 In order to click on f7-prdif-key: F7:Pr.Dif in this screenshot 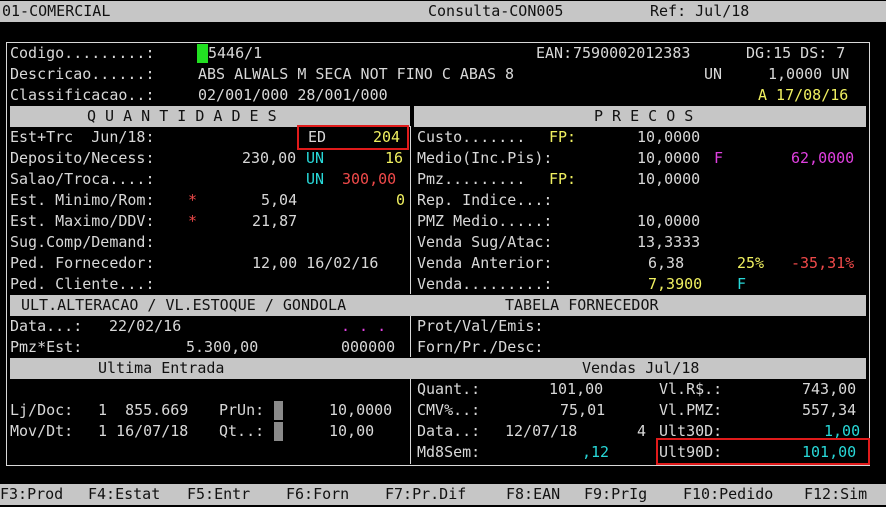, I will do `click(425, 494)`.